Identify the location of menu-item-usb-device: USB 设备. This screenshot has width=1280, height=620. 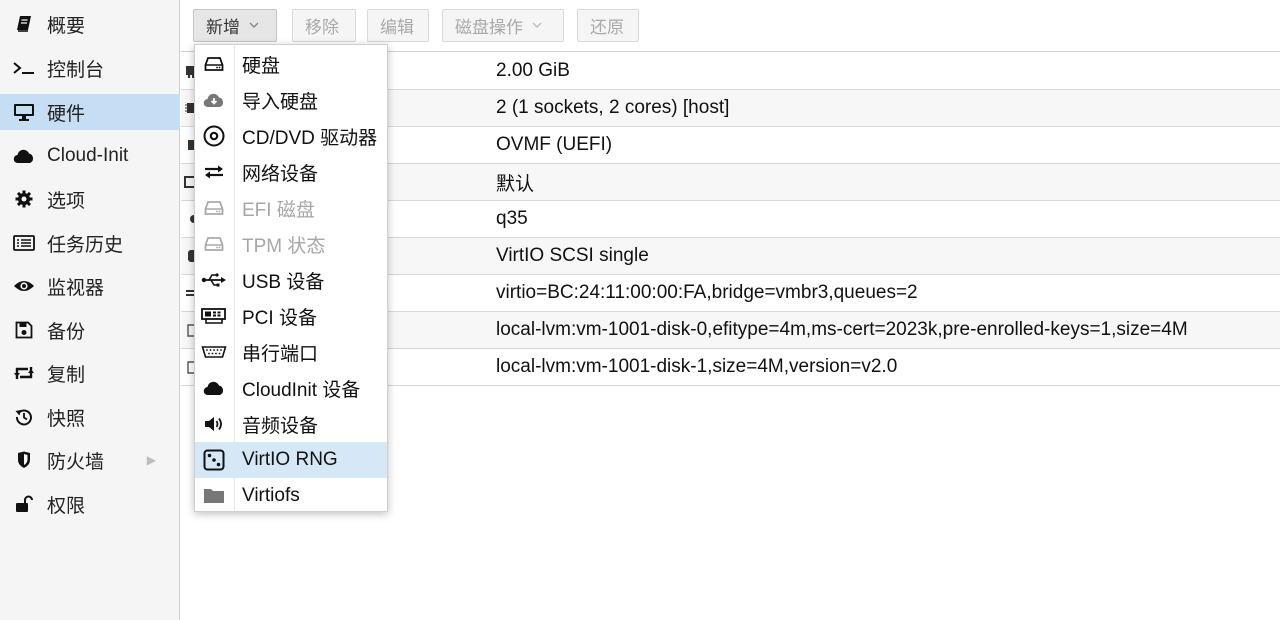
(291, 280).